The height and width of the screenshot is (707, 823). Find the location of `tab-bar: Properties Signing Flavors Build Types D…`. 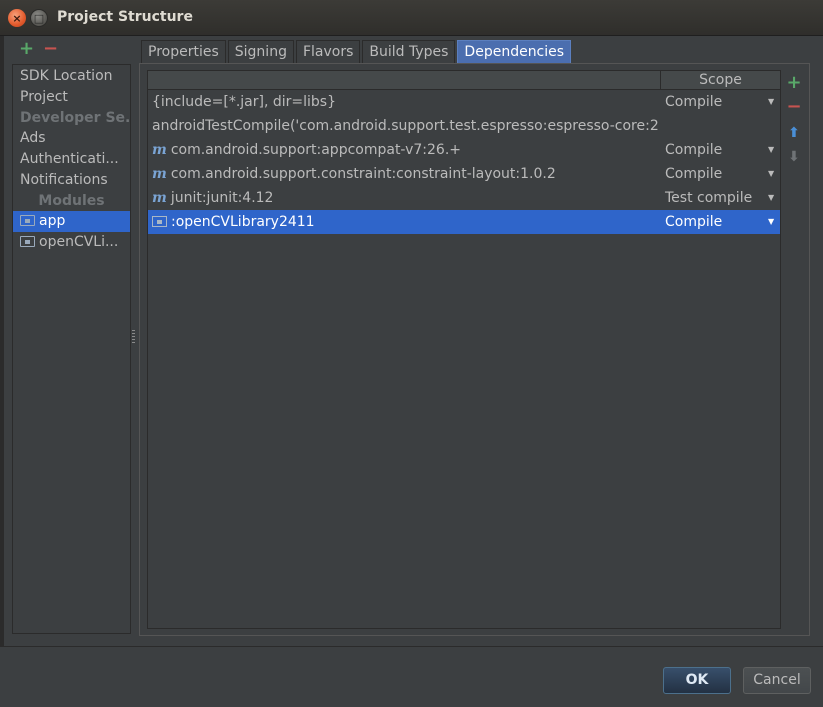

tab-bar: Properties Signing Flavors Build Types D… is located at coordinates (357, 52).